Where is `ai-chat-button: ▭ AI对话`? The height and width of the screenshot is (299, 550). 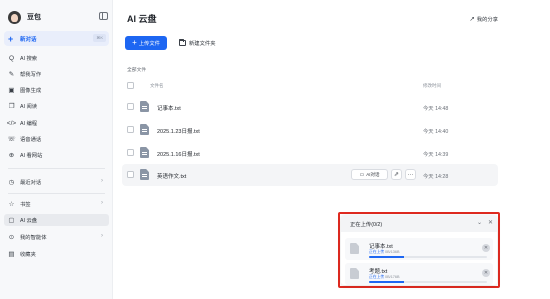
ai-chat-button: ▭ AI对话 is located at coordinates (369, 174).